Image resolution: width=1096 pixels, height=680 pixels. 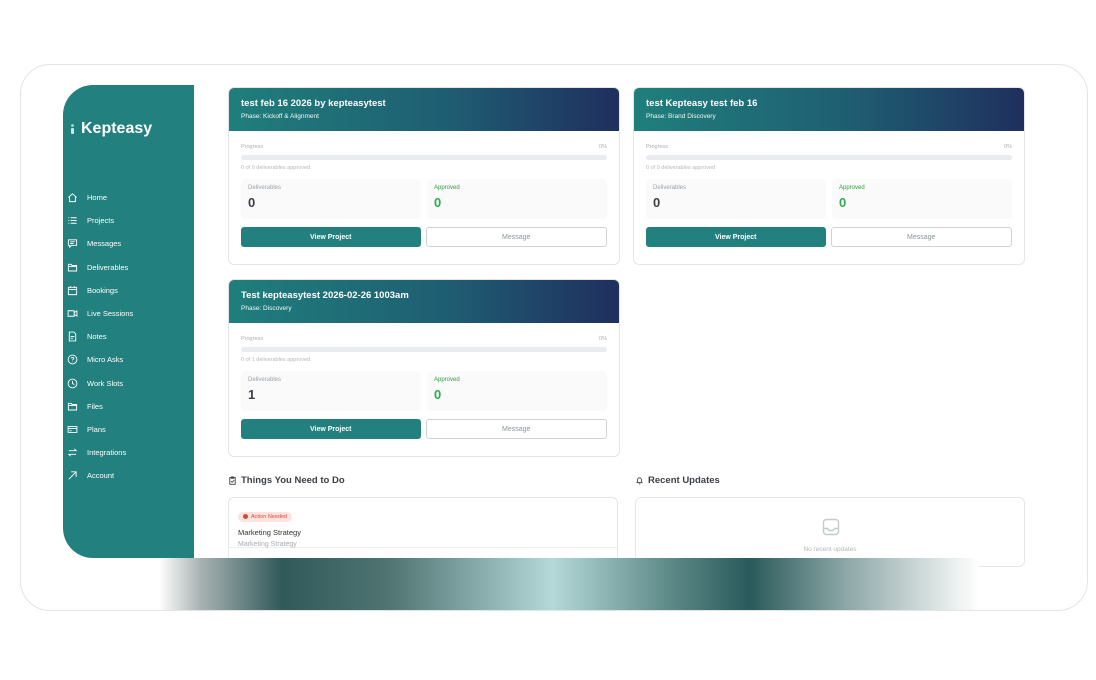 What do you see at coordinates (101, 221) in the screenshot?
I see `sidebar-item-label: Projects` at bounding box center [101, 221].